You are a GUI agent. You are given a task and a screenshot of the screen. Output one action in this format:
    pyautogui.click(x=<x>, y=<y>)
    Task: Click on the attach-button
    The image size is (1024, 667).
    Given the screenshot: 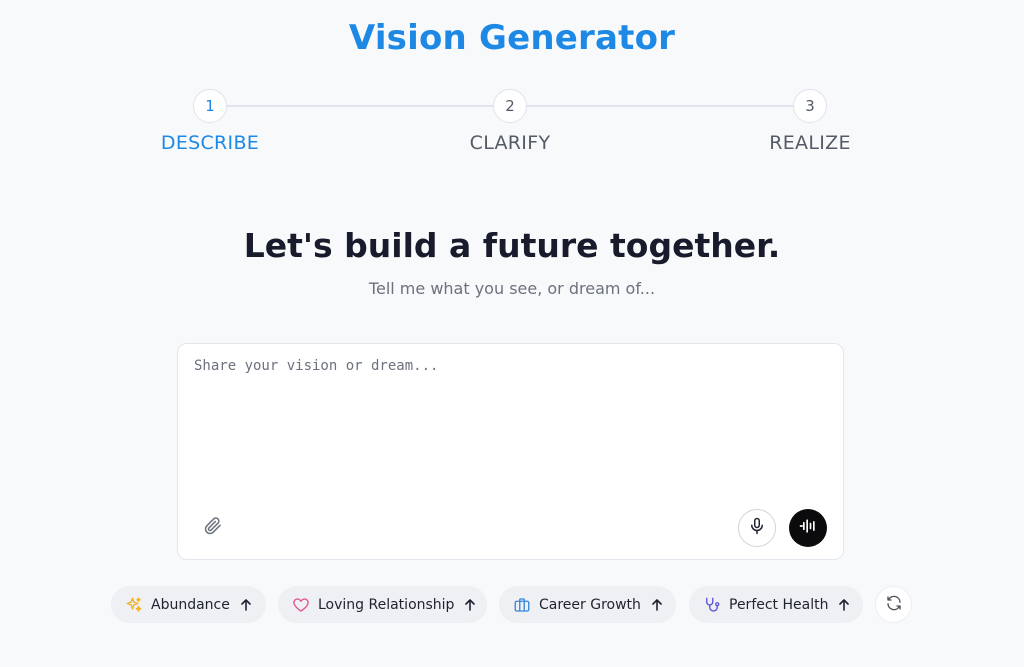 What is the action you would take?
    pyautogui.click(x=213, y=528)
    